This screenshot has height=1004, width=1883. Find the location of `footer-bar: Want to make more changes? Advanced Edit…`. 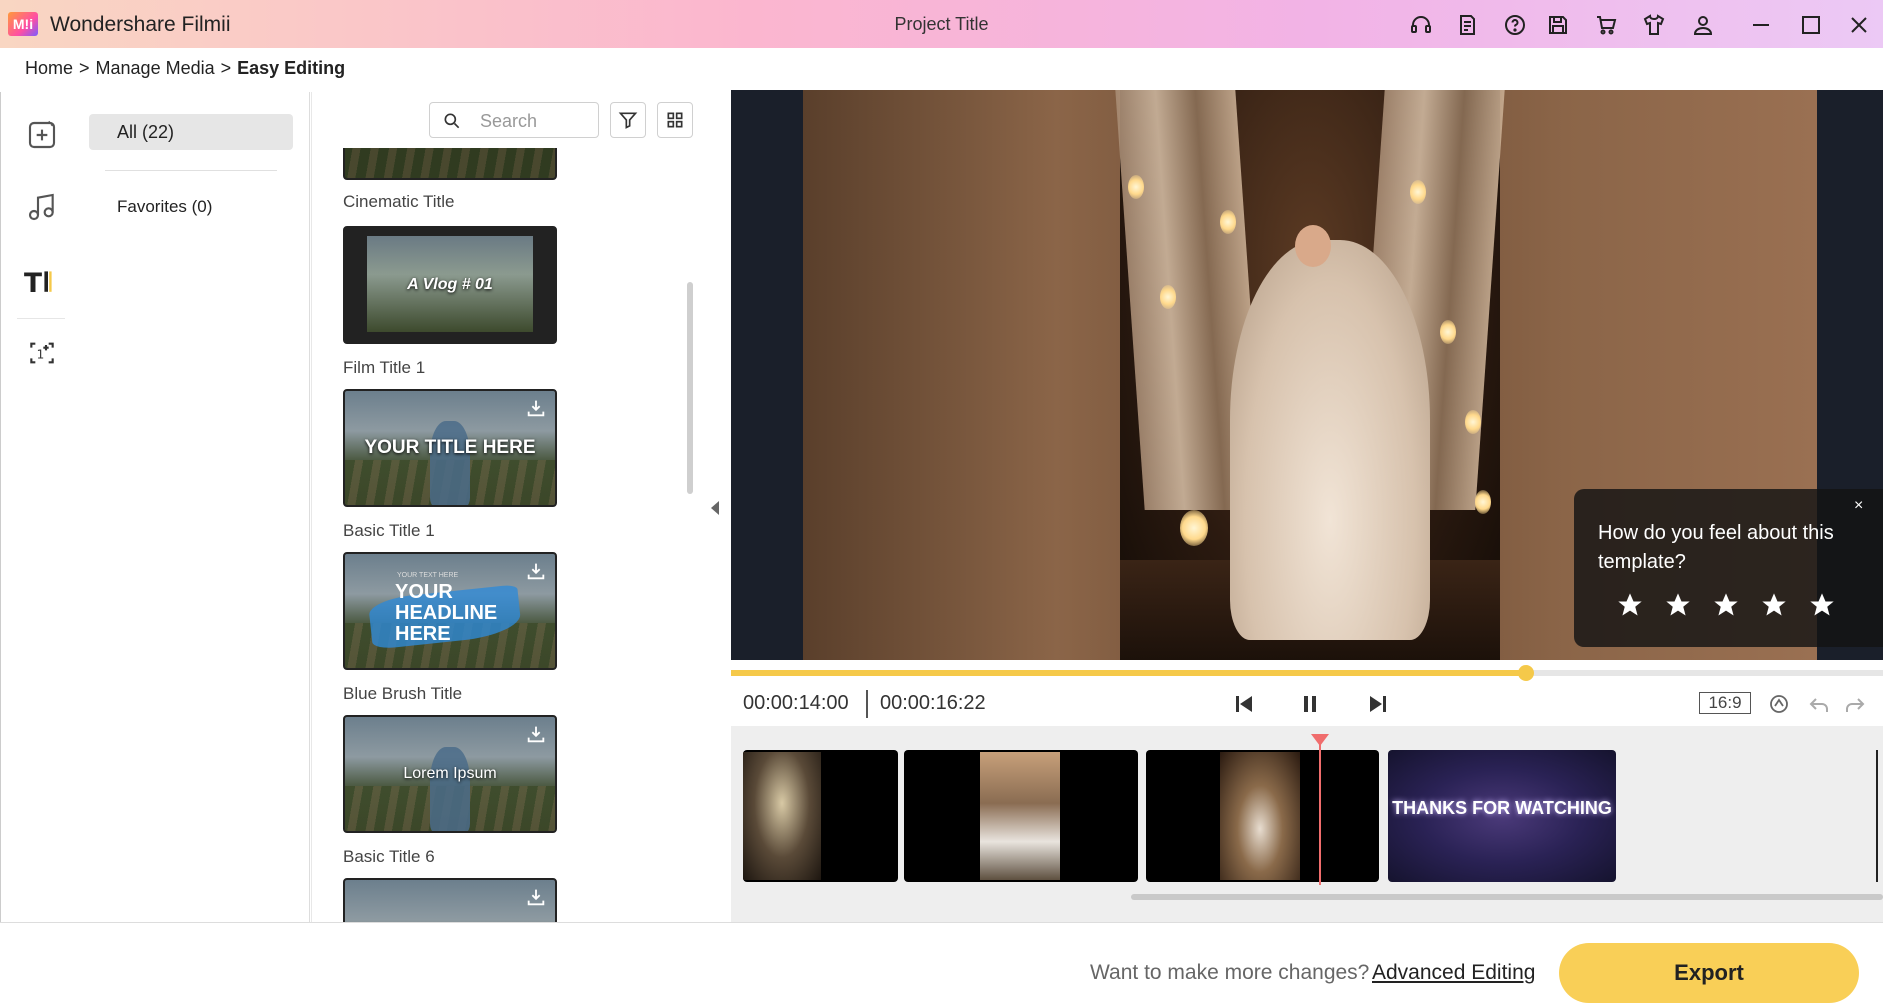

footer-bar: Want to make more changes? Advanced Edit… is located at coordinates (941, 963).